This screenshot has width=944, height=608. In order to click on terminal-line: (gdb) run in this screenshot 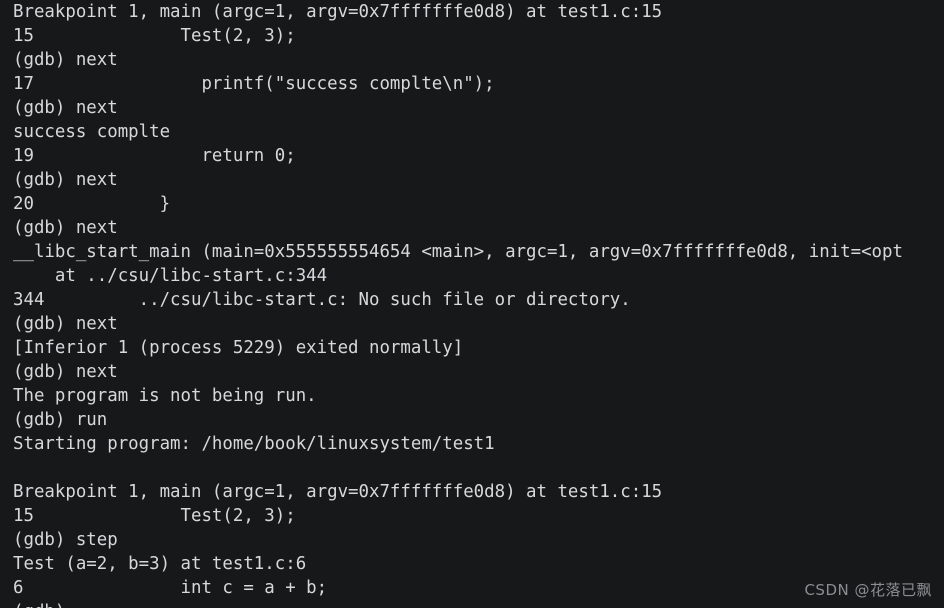, I will do `click(60, 420)`.